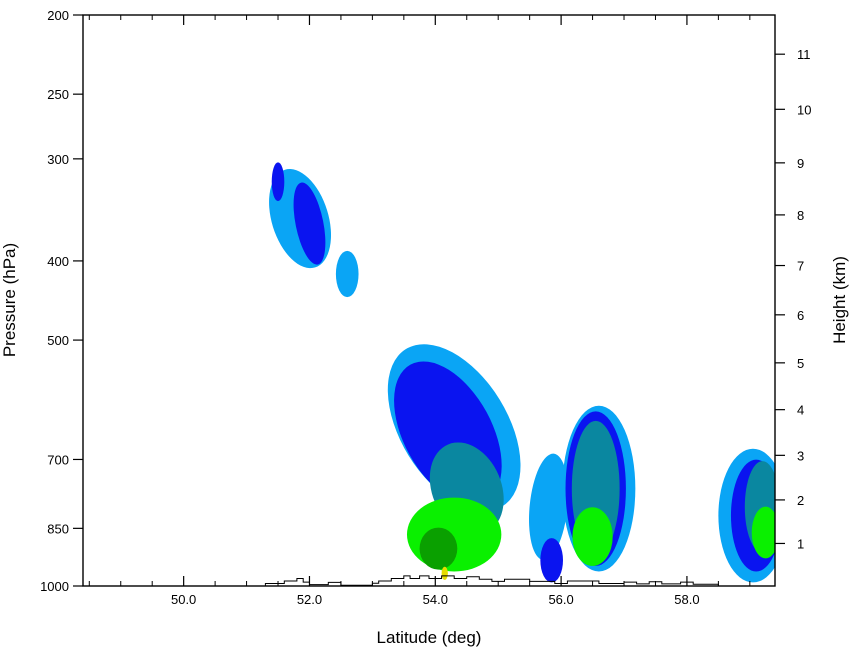  What do you see at coordinates (183, 599) in the screenshot?
I see `x-tick-label: 50.0` at bounding box center [183, 599].